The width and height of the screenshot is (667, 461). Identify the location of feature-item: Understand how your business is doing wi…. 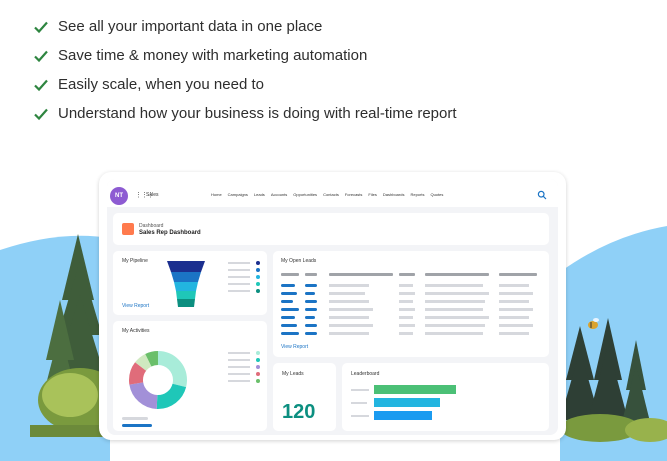
(244, 113).